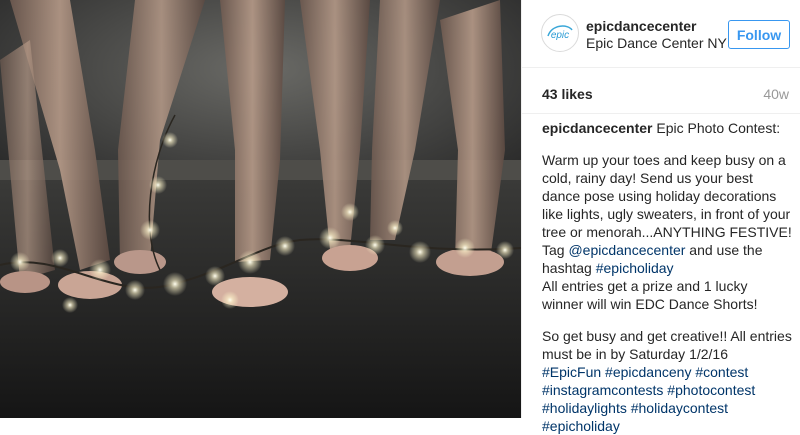  Describe the element at coordinates (716, 128) in the screenshot. I see `caption-title-text: Epic Photo Contest:` at that location.